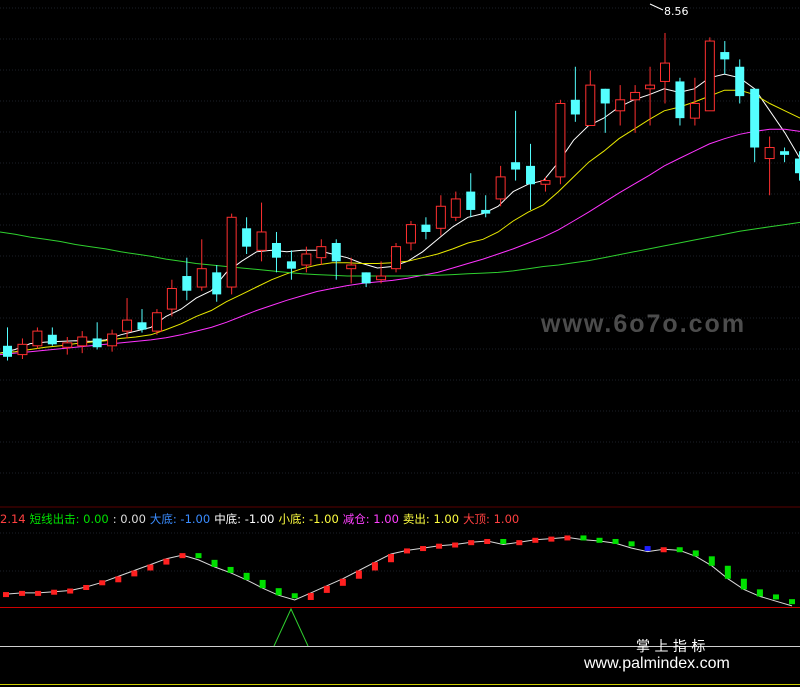 The height and width of the screenshot is (687, 800). Describe the element at coordinates (129, 519) in the screenshot. I see `indicator-value-2: : 0.00` at that location.